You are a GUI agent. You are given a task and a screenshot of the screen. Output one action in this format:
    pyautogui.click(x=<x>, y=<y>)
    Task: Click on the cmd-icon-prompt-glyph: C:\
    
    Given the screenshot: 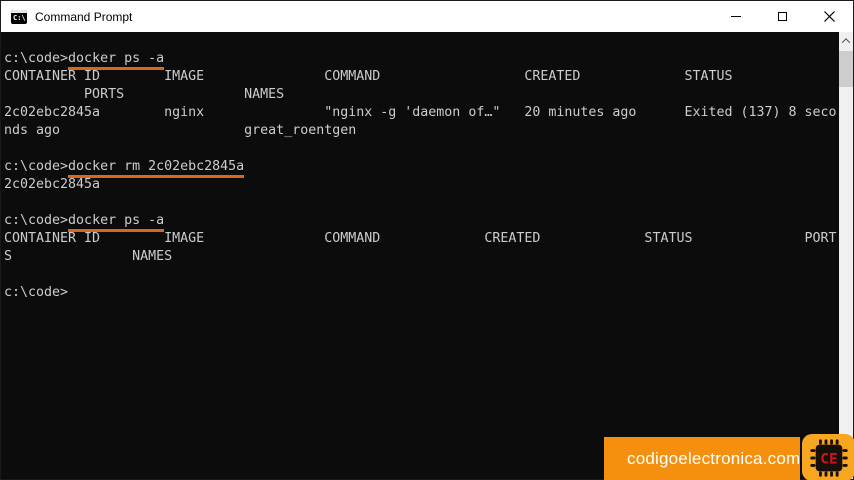 What is the action you would take?
    pyautogui.click(x=19, y=17)
    